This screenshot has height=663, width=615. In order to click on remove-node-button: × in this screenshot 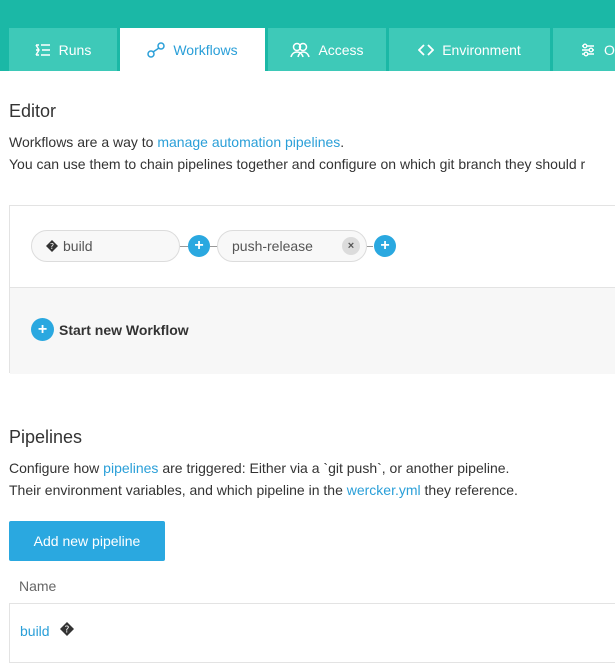, I will do `click(351, 246)`.